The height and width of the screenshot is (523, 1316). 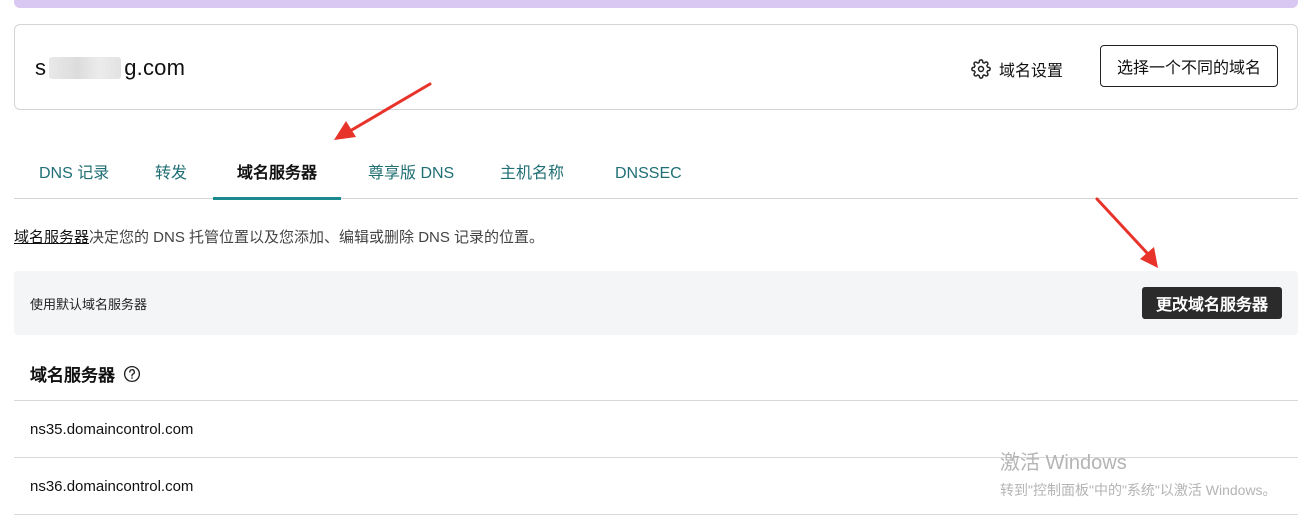 What do you see at coordinates (317, 237) in the screenshot?
I see `description-text: 决定您的 DNS 托管位置以及您添加、编辑或删除 DNS 记录的位置。` at bounding box center [317, 237].